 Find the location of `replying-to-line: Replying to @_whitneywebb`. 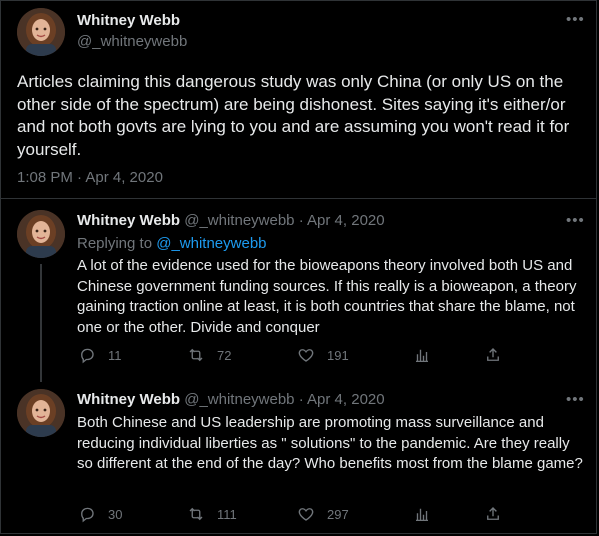

replying-to-line: Replying to @_whitneywebb is located at coordinates (172, 243).